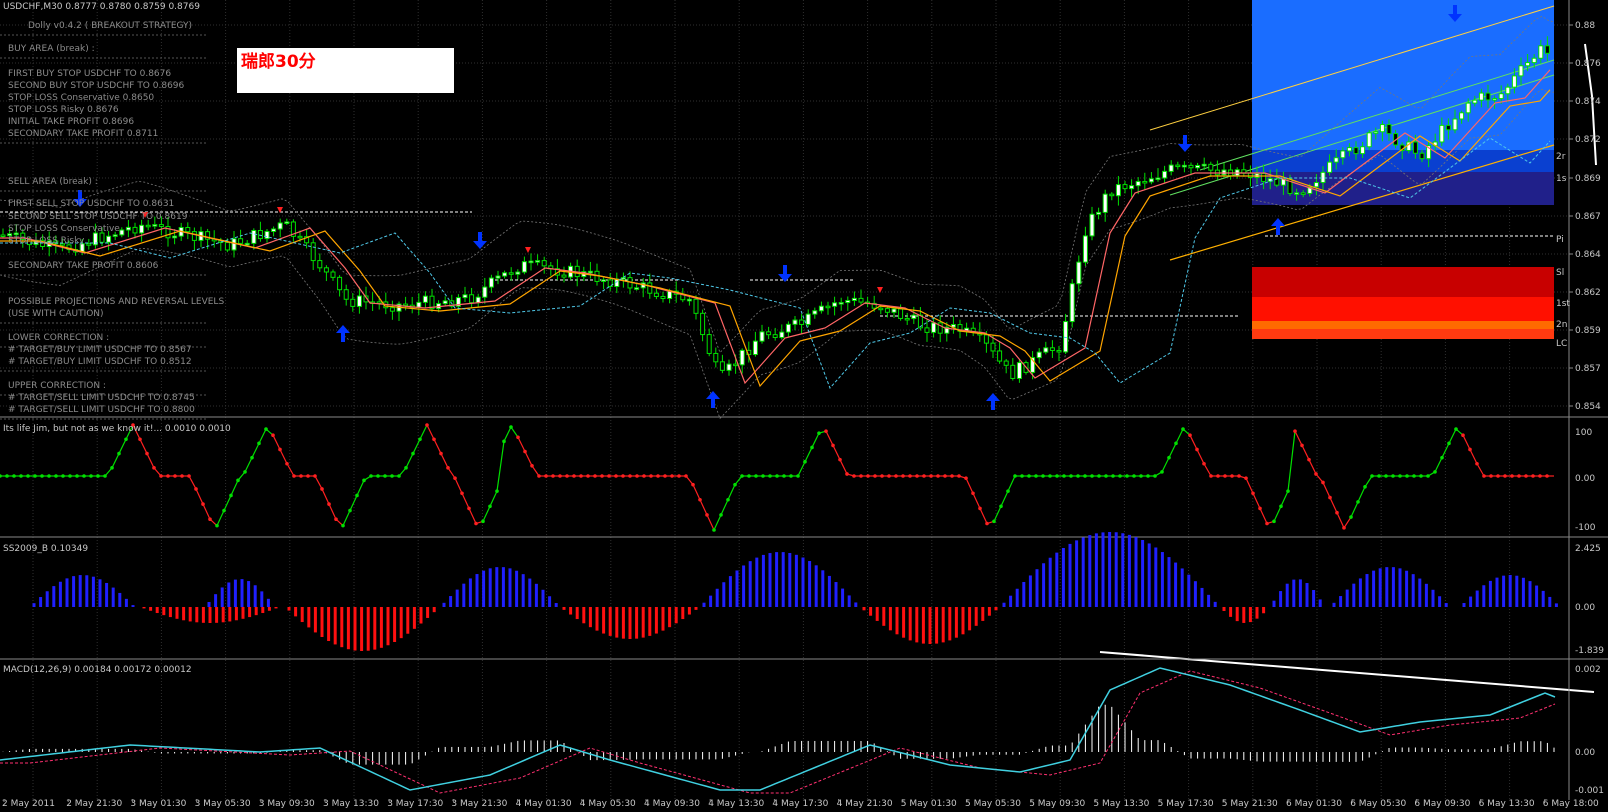 This screenshot has height=812, width=1608. What do you see at coordinates (28, 803) in the screenshot?
I see `time-label: 2 May 2011` at bounding box center [28, 803].